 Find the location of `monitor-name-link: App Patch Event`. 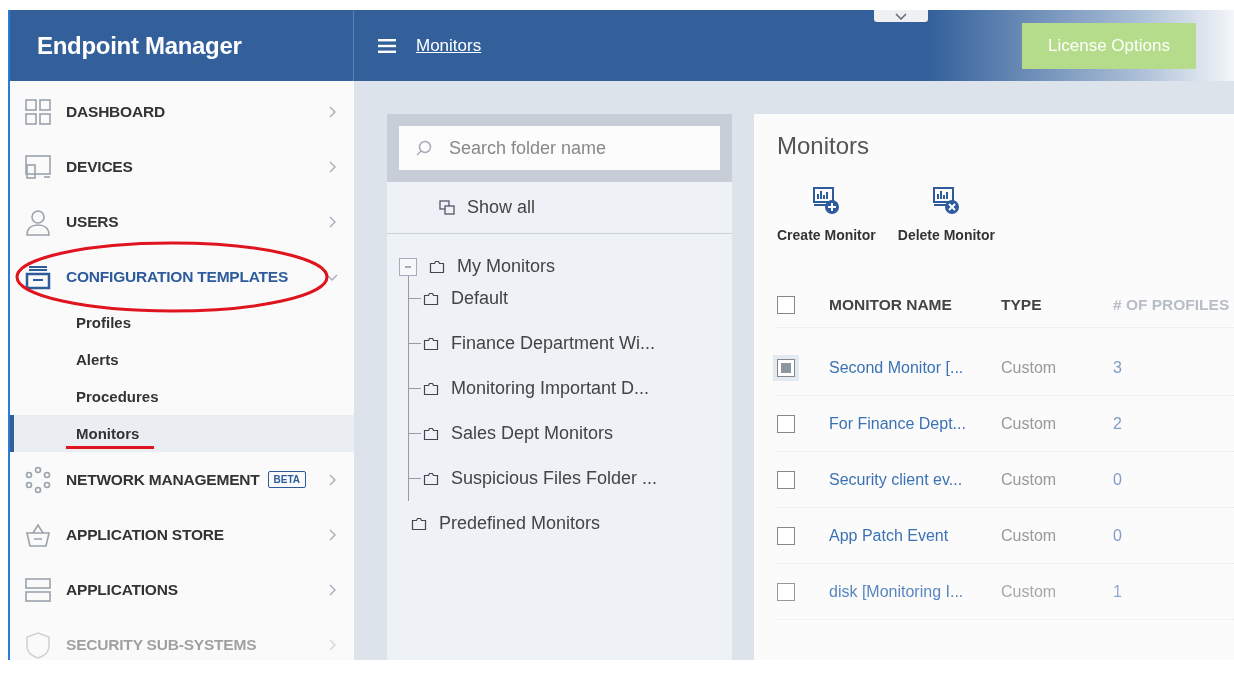

monitor-name-link: App Patch Event is located at coordinates (915, 535).